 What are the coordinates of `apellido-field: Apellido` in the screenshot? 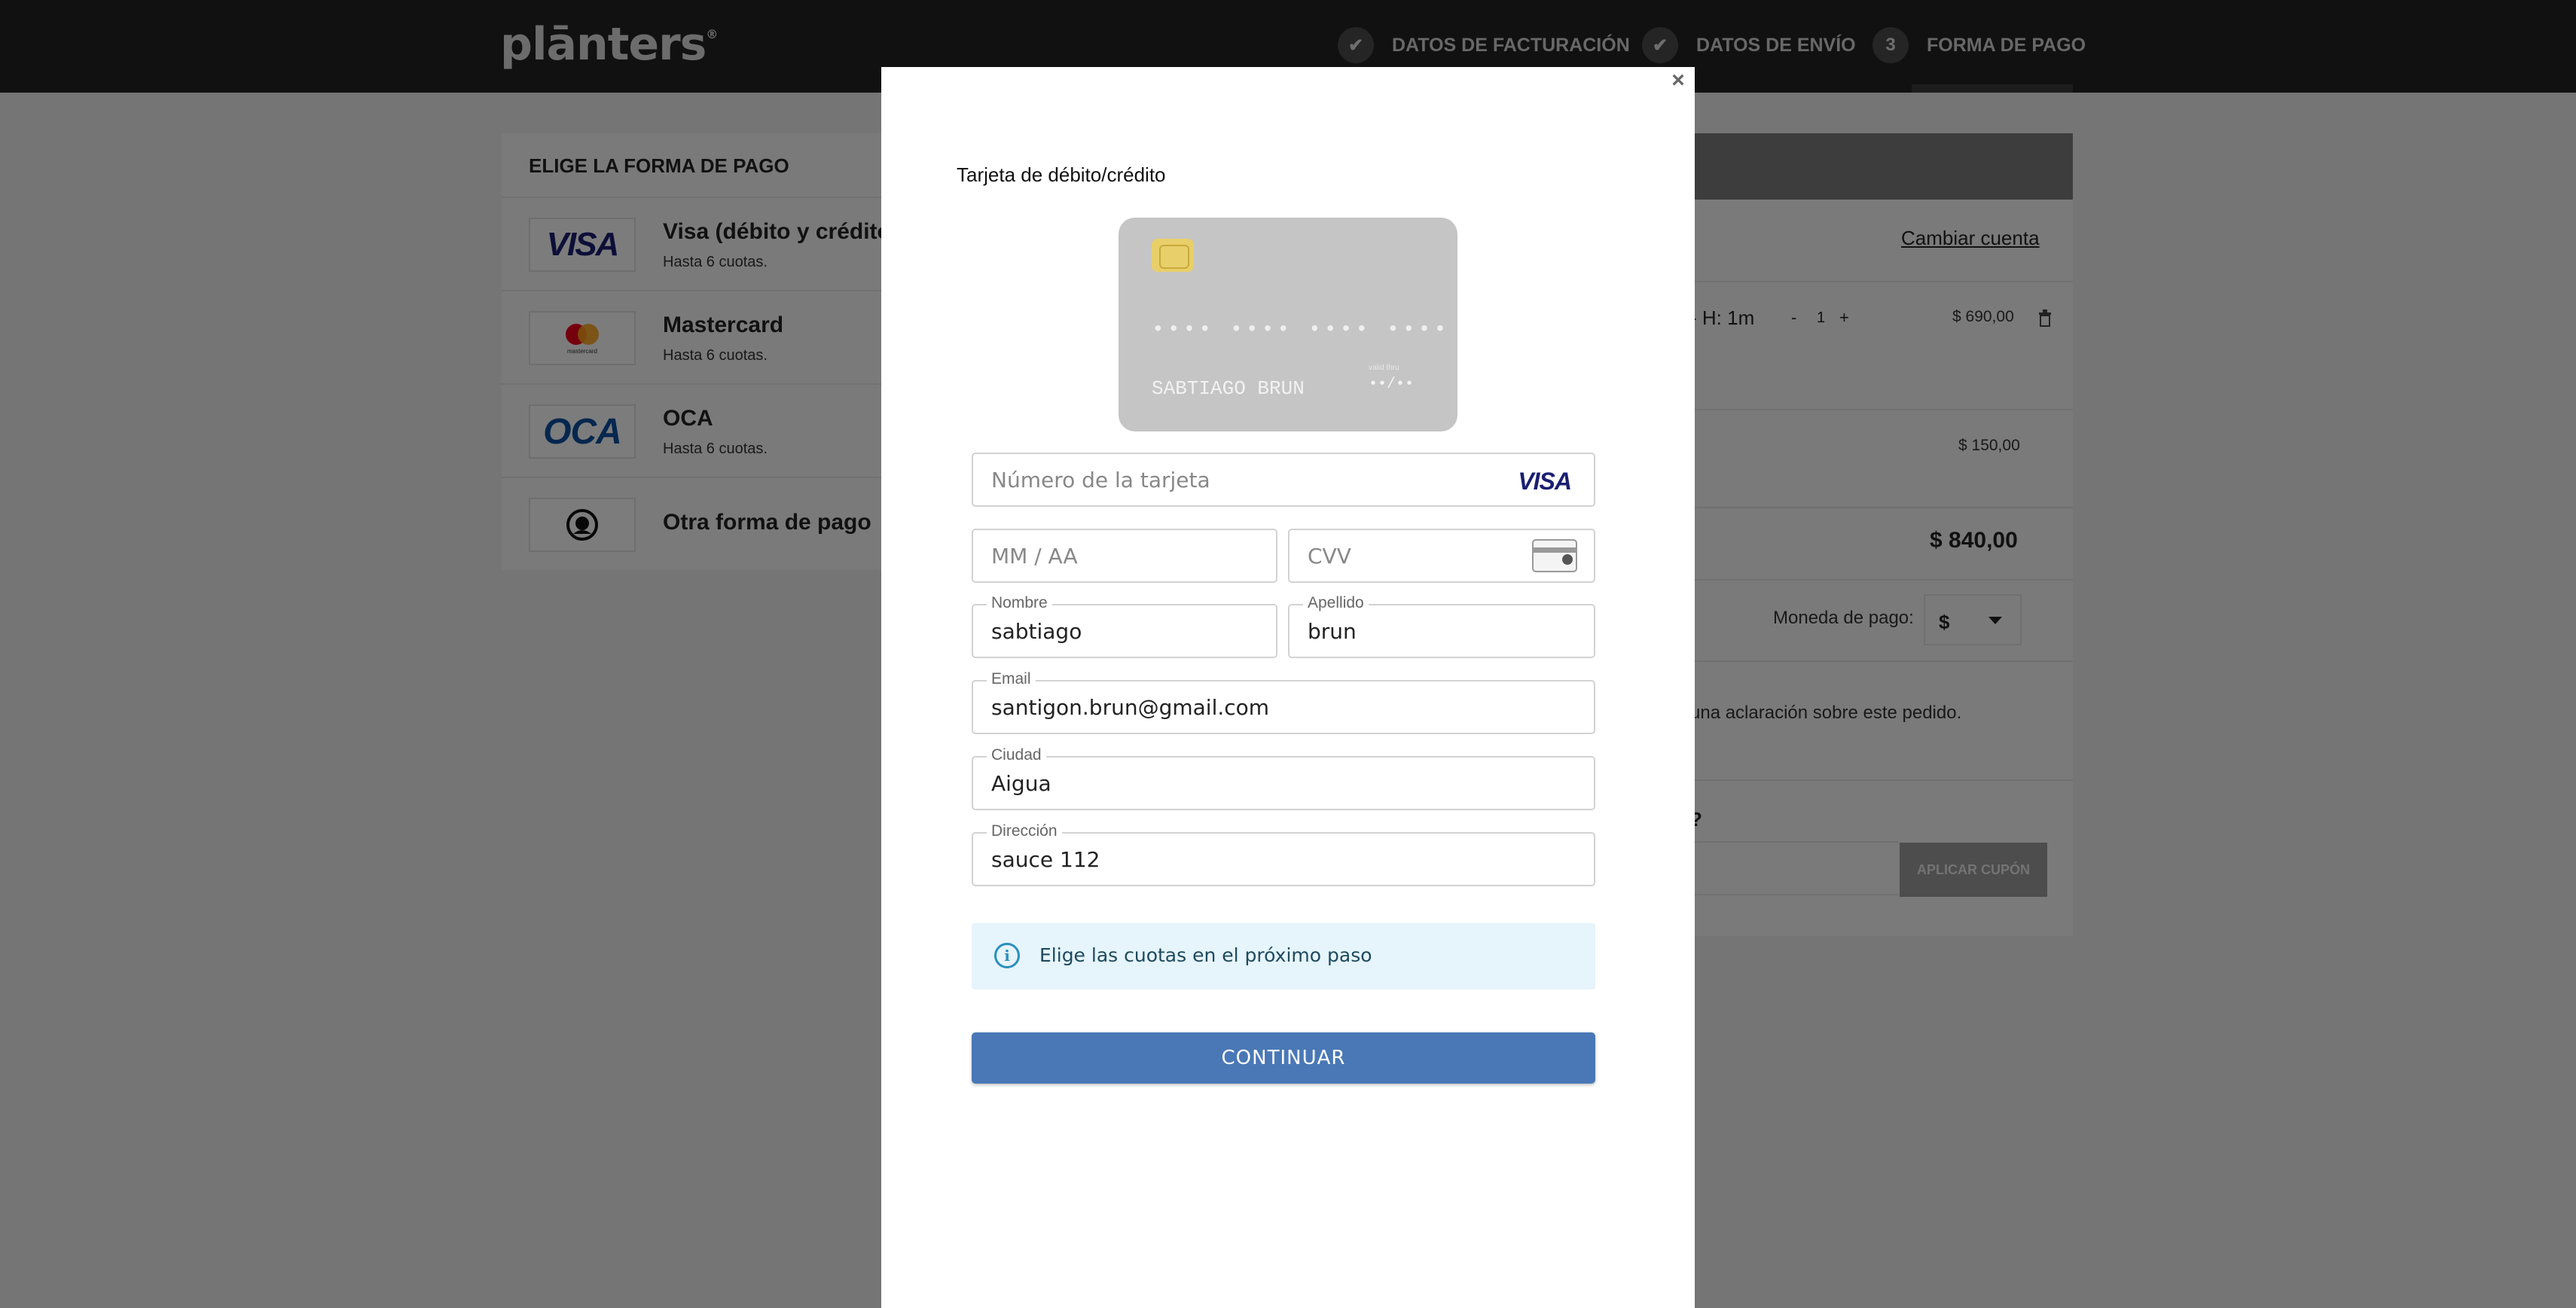 It's located at (1441, 626).